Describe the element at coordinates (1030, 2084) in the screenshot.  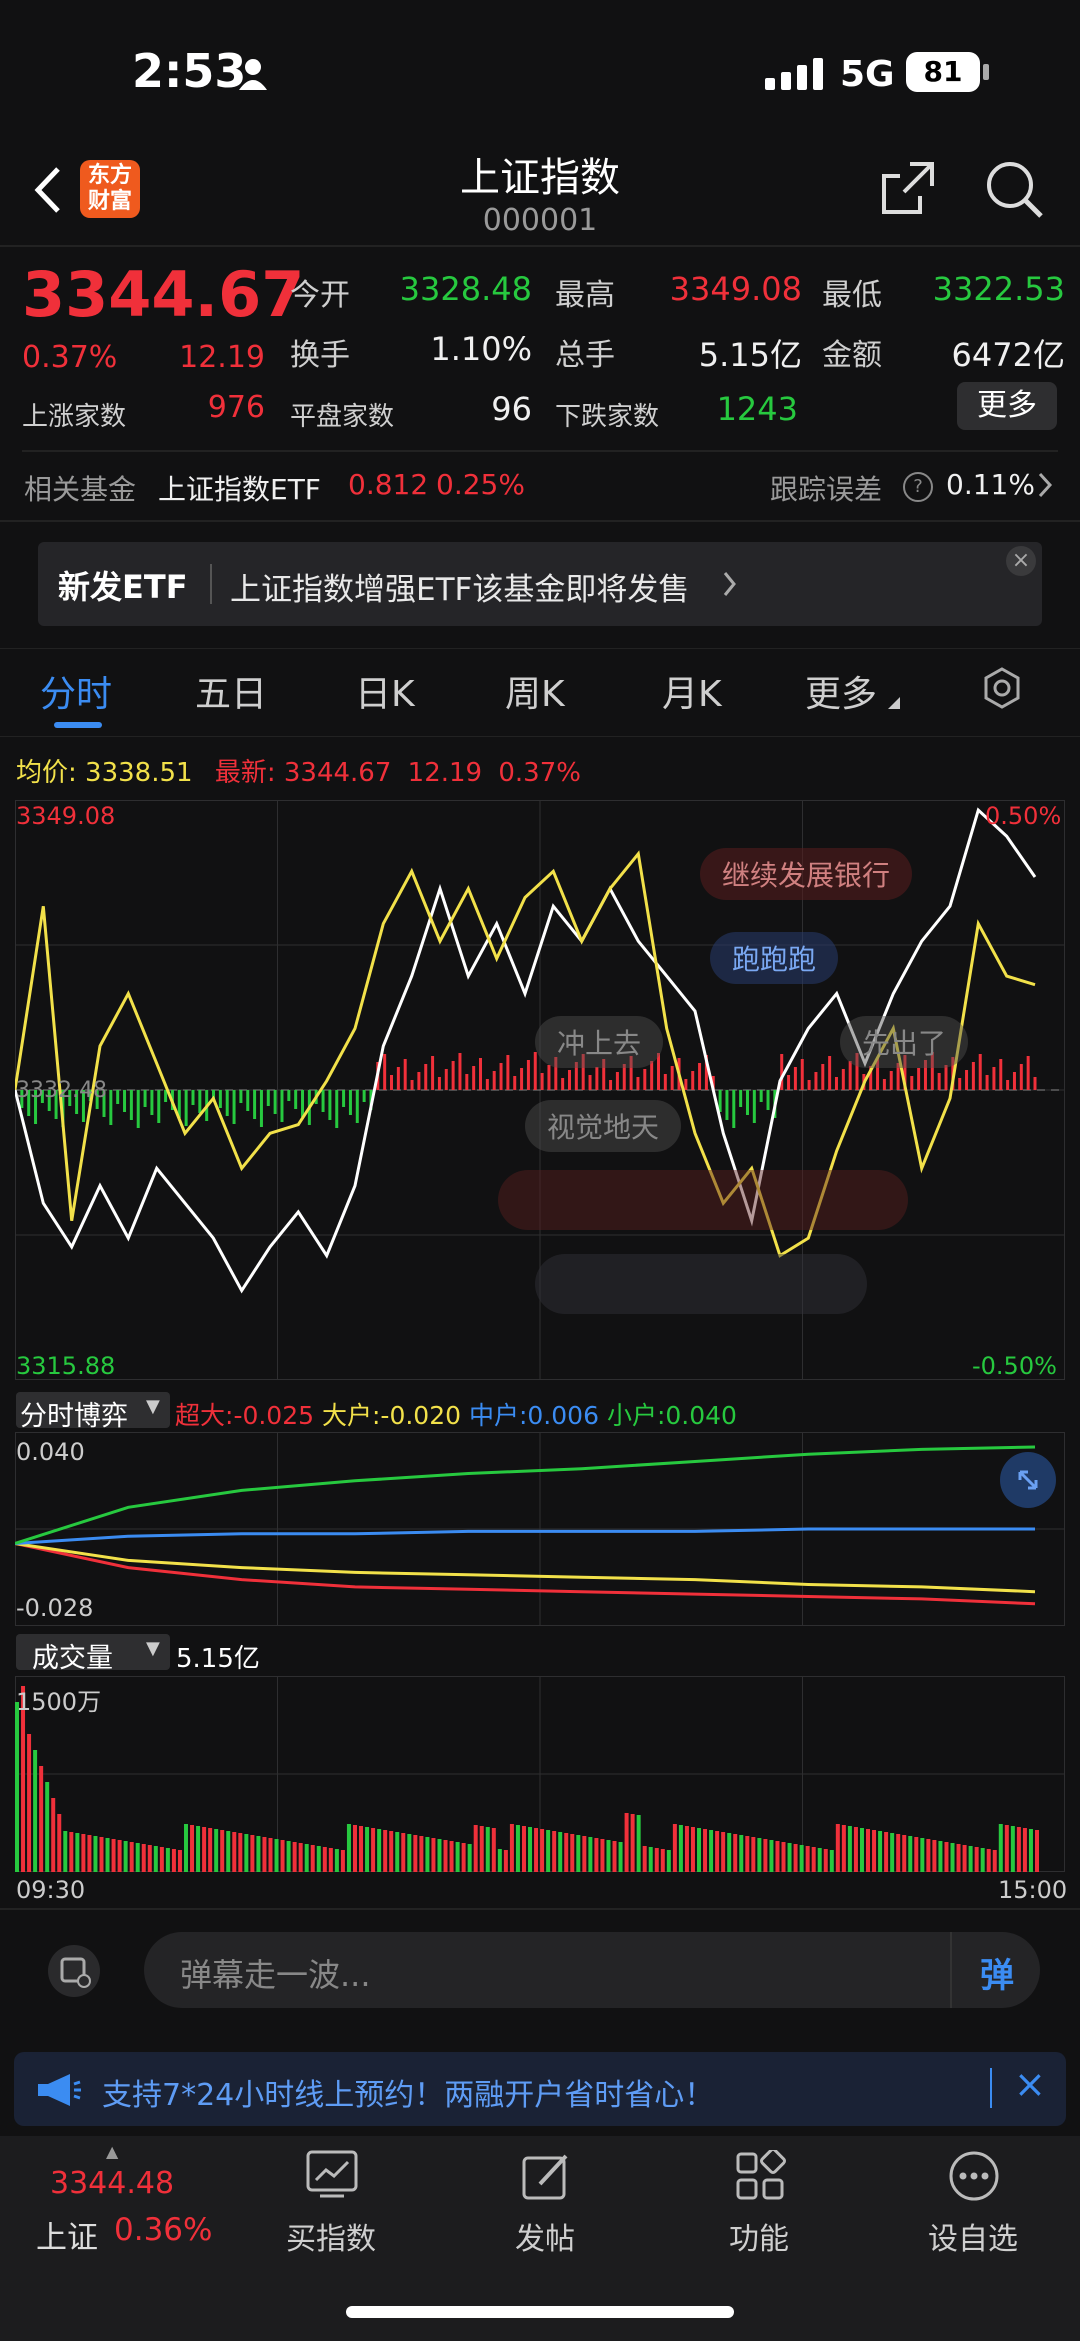
I see `notice-close-icon: ×` at that location.